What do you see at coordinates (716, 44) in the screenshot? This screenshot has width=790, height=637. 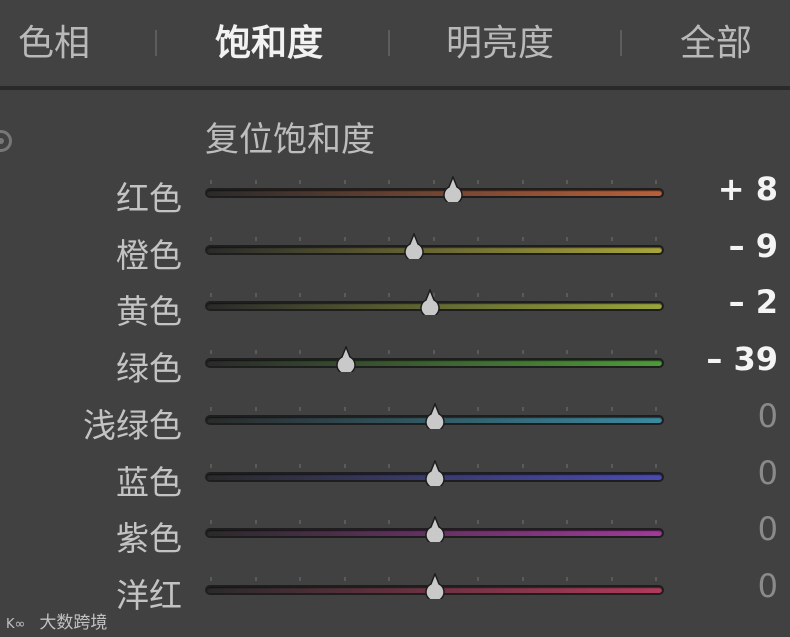 I see `tab-all: 全部` at bounding box center [716, 44].